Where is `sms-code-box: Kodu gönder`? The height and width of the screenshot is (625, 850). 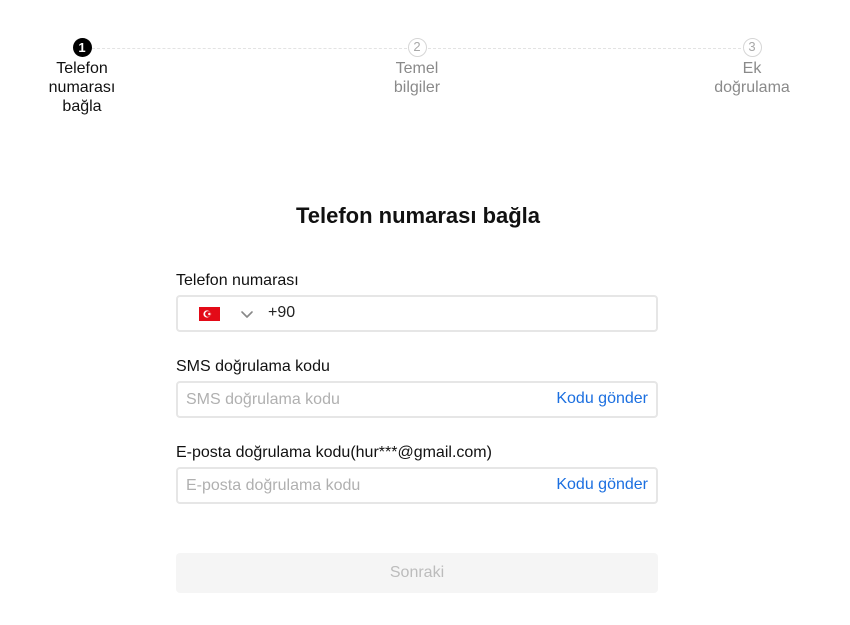
sms-code-box: Kodu gönder is located at coordinates (417, 399).